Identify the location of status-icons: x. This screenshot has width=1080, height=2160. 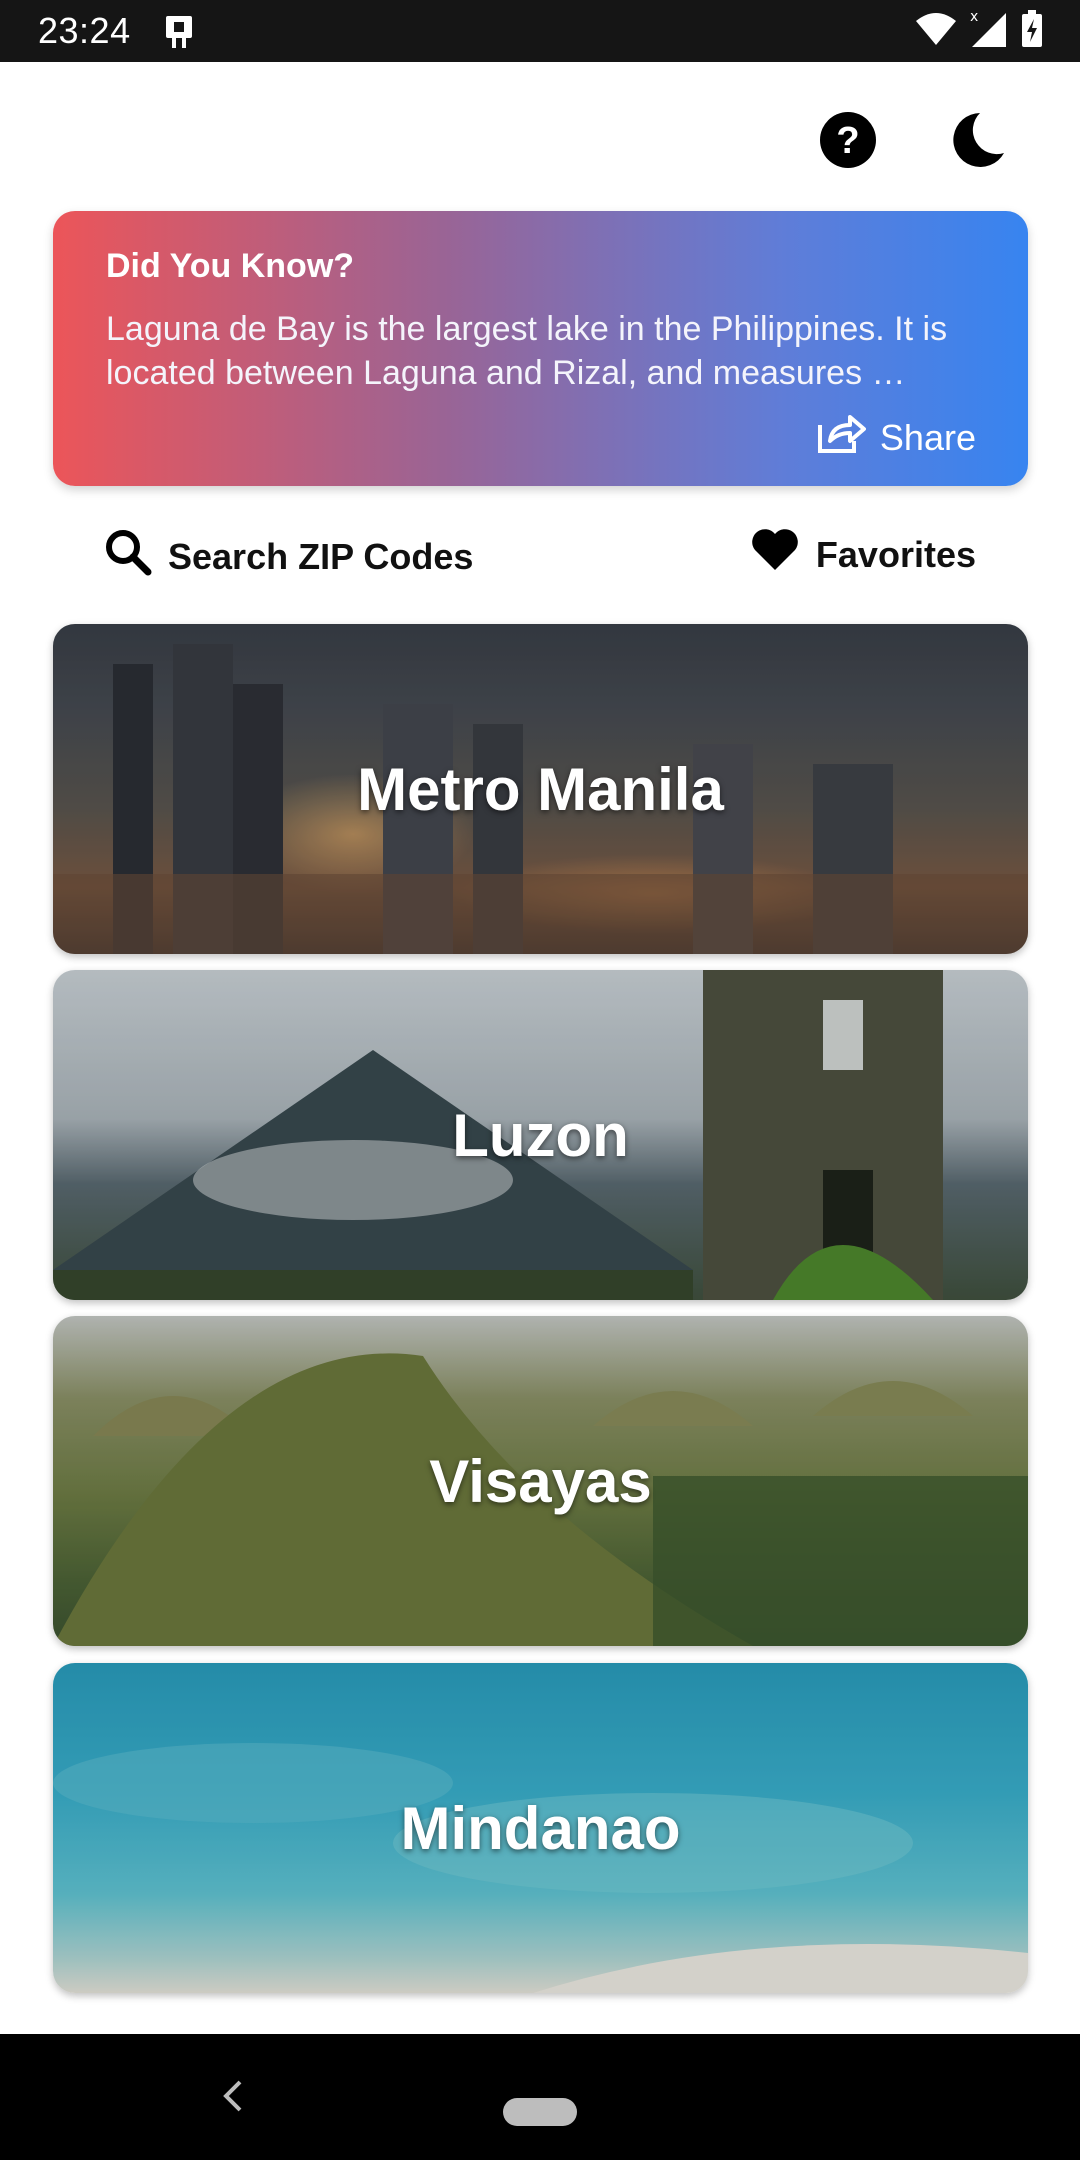
(979, 31).